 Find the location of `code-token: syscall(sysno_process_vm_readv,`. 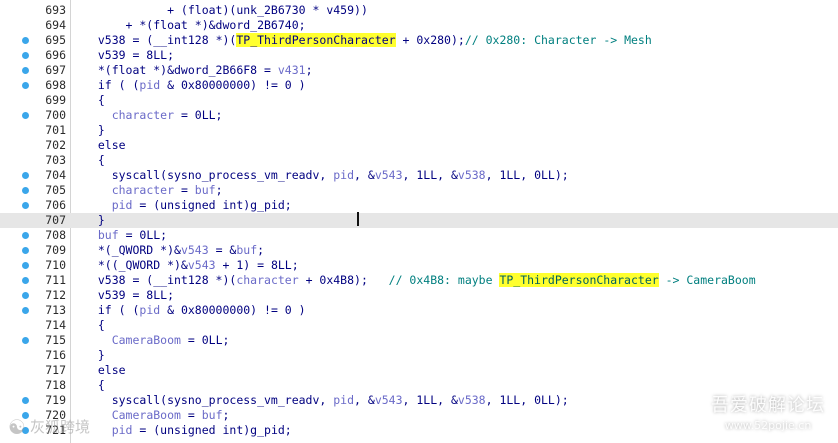

code-token: syscall(sysno_process_vm_readv, is located at coordinates (209, 175).